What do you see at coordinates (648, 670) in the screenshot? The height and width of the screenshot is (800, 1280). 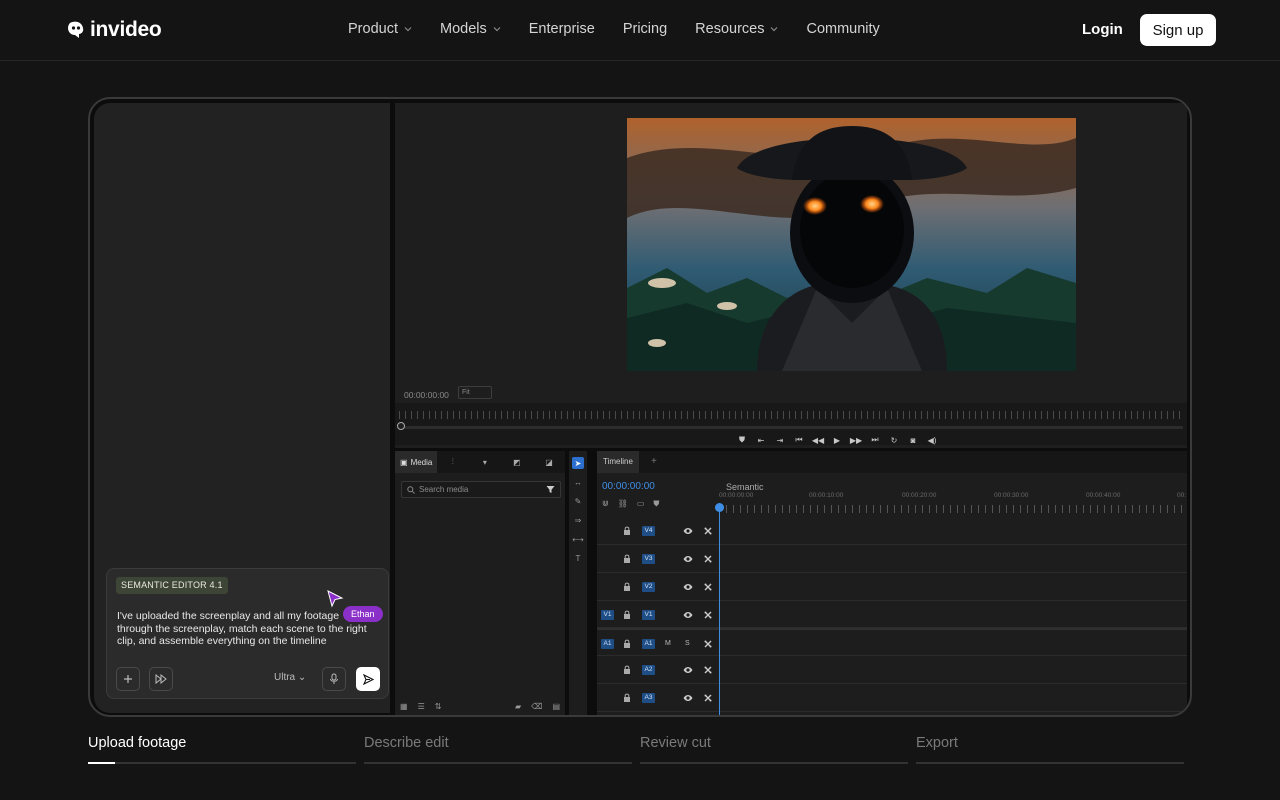 I see `track-name: A2` at bounding box center [648, 670].